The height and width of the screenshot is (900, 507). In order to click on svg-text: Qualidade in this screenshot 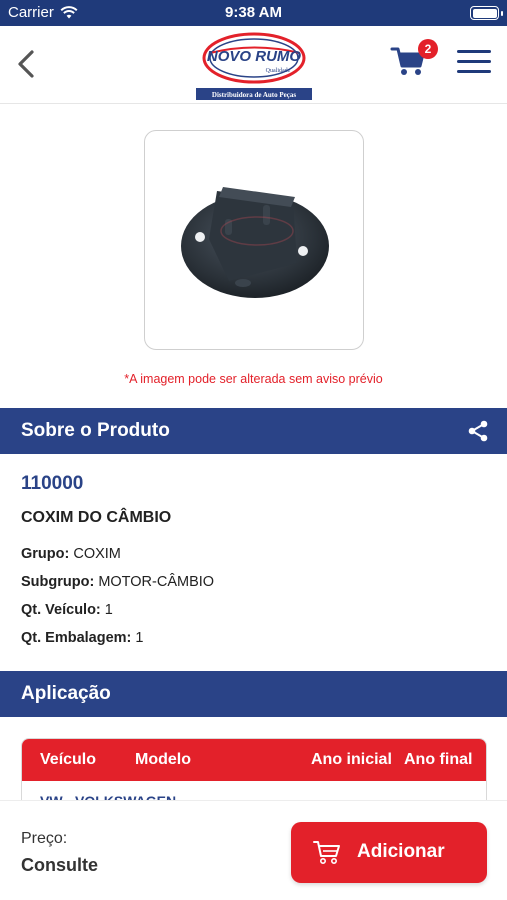, I will do `click(278, 71)`.